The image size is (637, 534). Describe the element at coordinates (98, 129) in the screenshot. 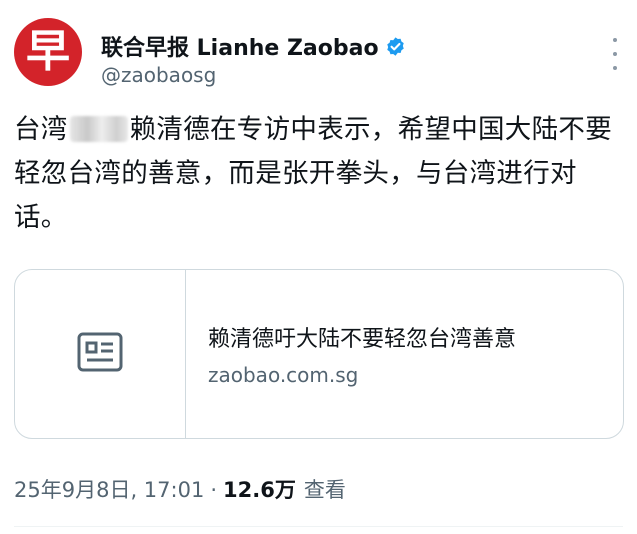

I see `blurred-redaction` at that location.